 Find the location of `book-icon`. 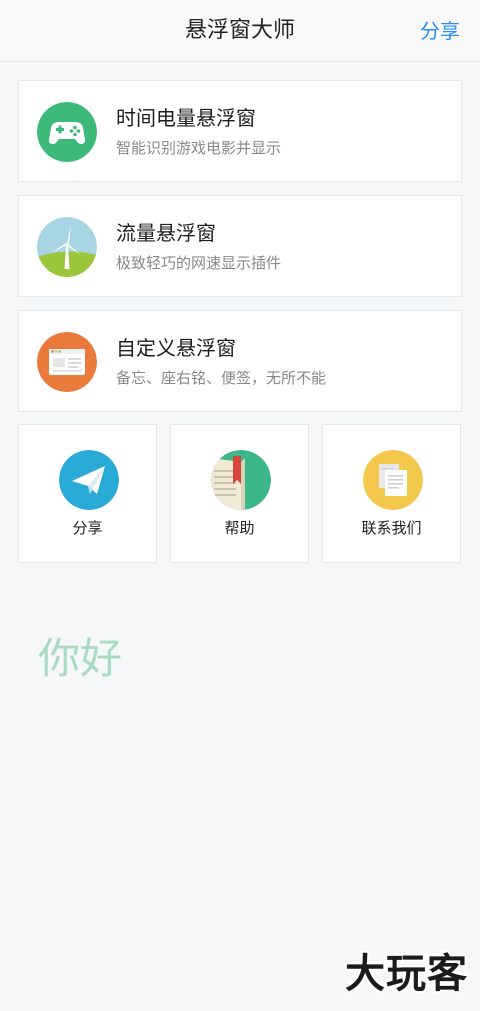

book-icon is located at coordinates (241, 480).